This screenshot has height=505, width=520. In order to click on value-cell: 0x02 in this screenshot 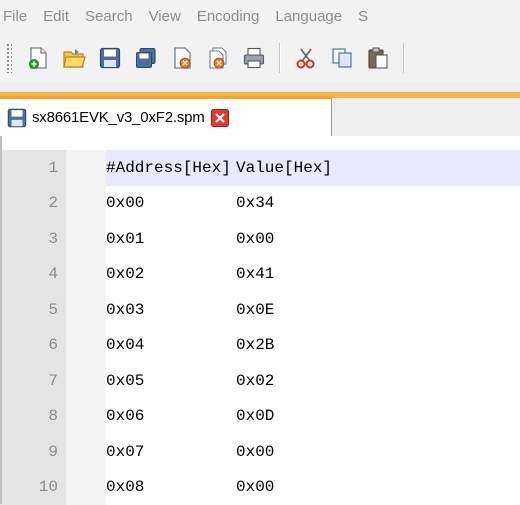, I will do `click(311, 381)`.